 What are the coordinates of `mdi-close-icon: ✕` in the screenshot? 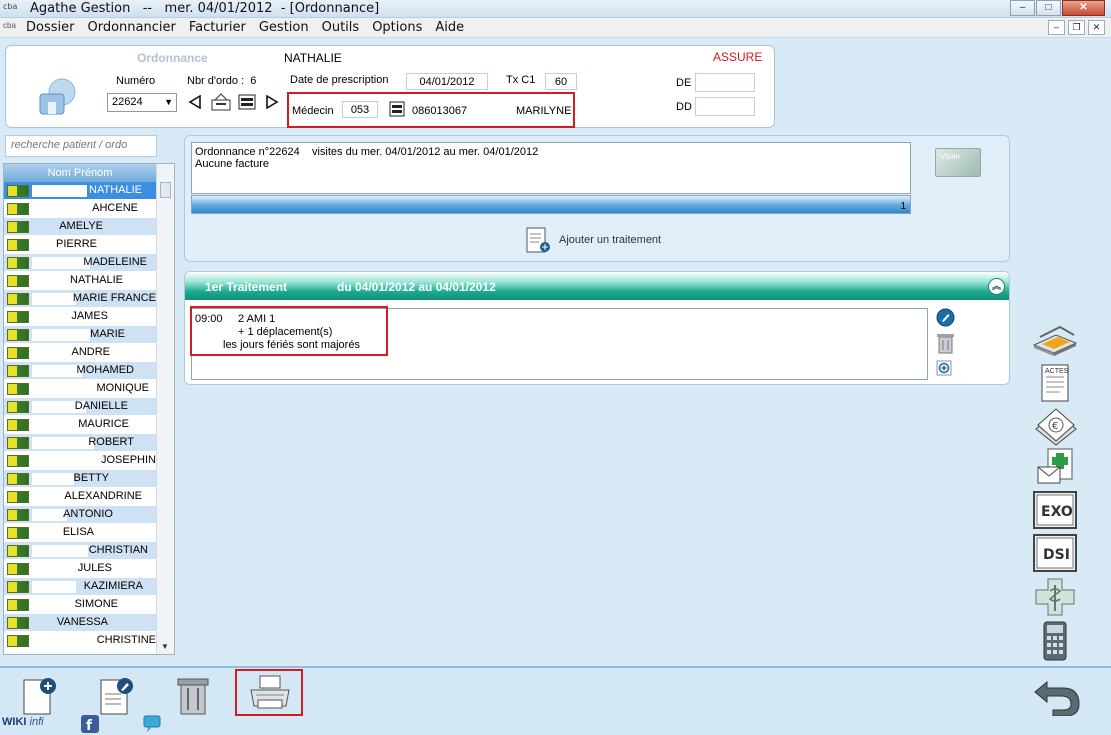 It's located at (1096, 27).